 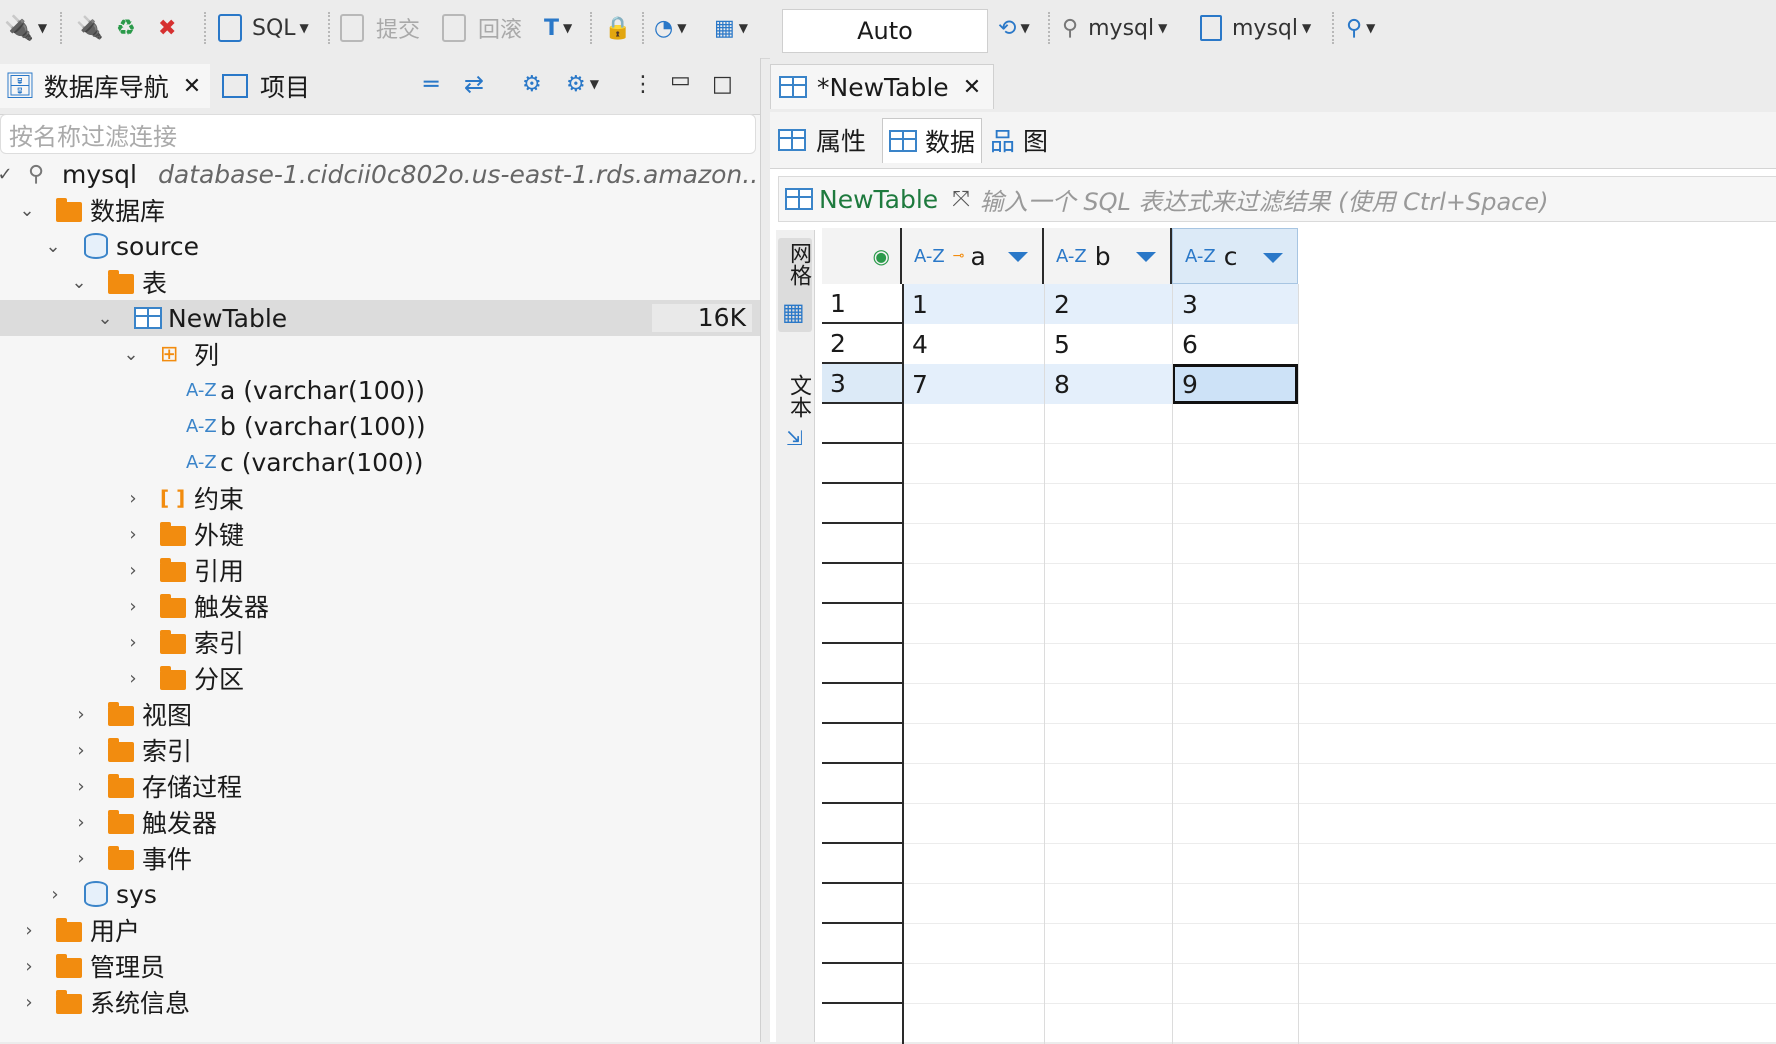 I want to click on tree-node-triggers: › 触发器, so click(x=380, y=606).